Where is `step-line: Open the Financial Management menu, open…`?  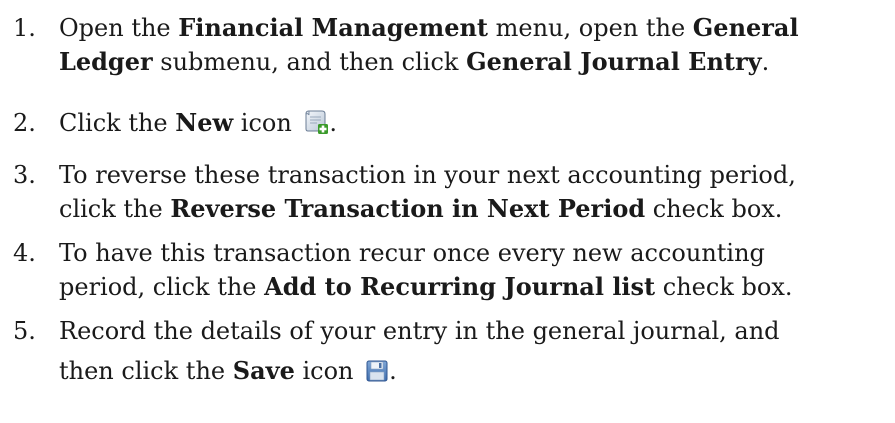 step-line: Open the Financial Management menu, open… is located at coordinates (477, 28).